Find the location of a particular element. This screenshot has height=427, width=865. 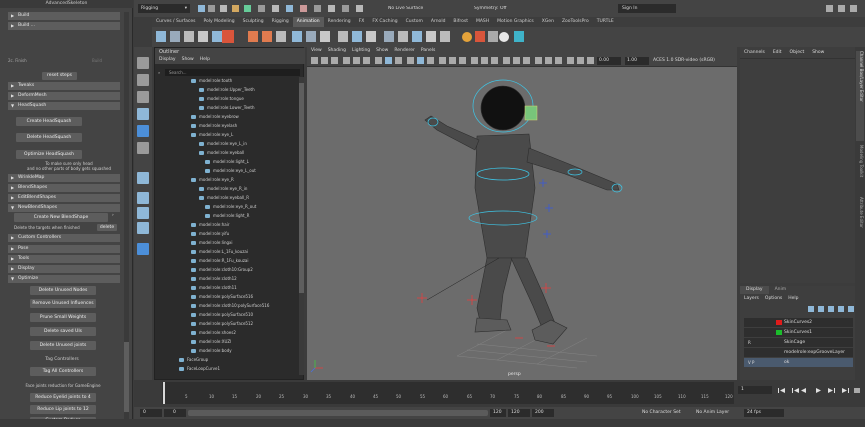

layer-row: SkinCurves1 is located at coordinates (798, 332).